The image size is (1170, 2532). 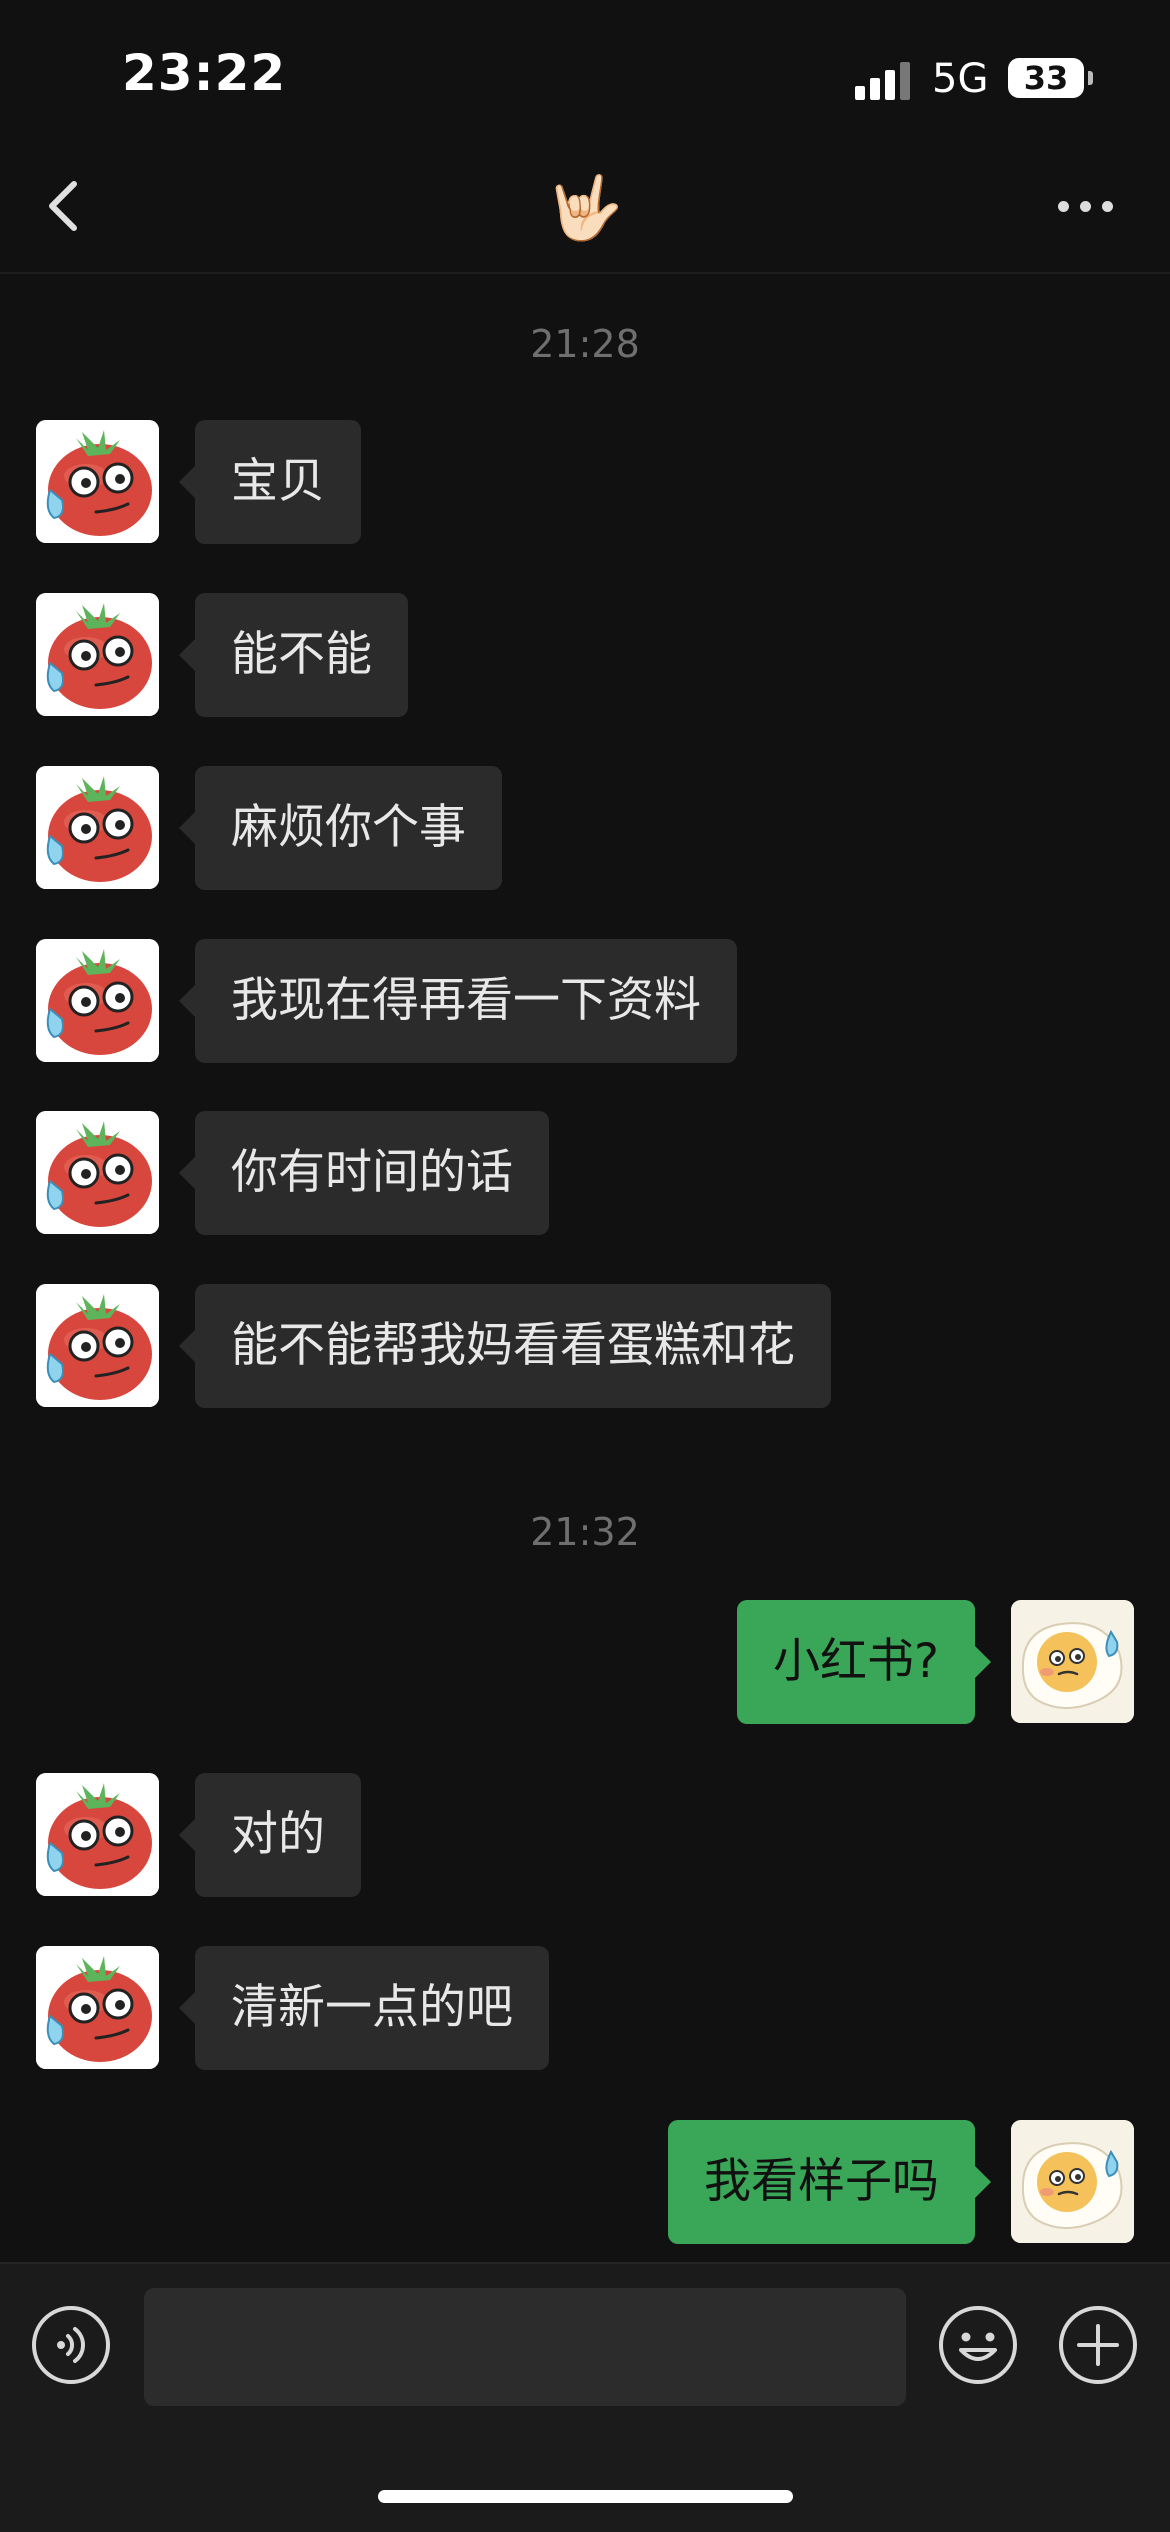 I want to click on voice-icon, so click(x=71, y=2345).